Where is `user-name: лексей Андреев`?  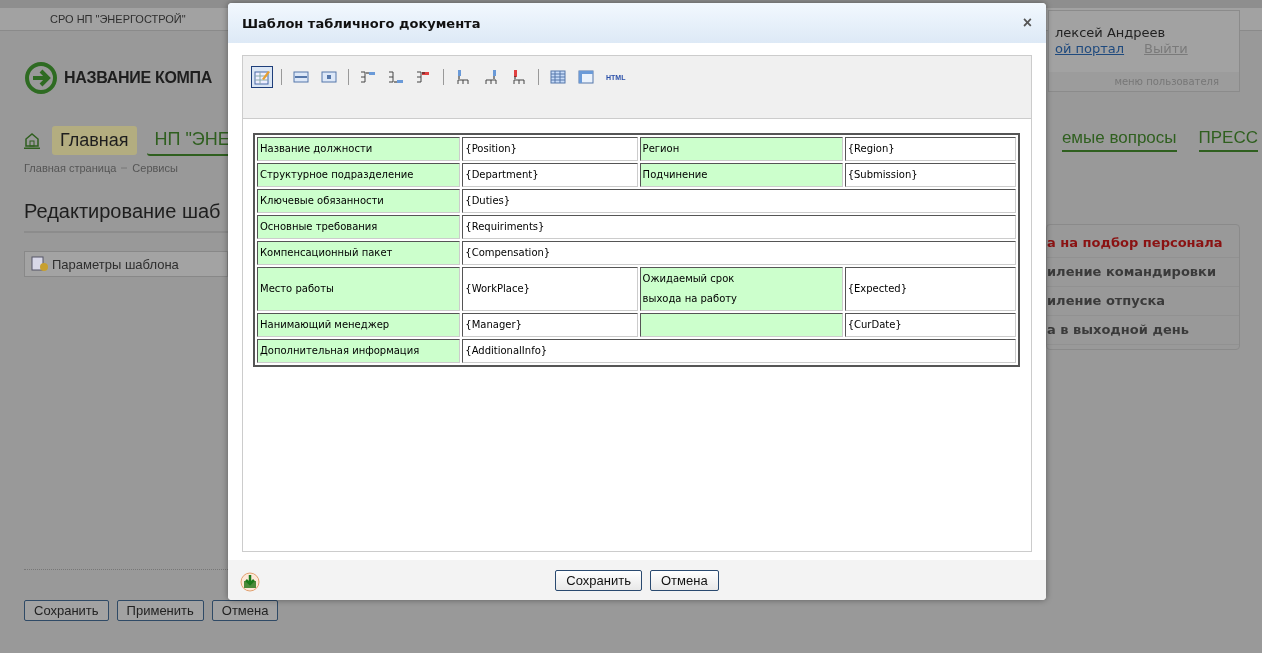 user-name: лексей Андреев is located at coordinates (1111, 32).